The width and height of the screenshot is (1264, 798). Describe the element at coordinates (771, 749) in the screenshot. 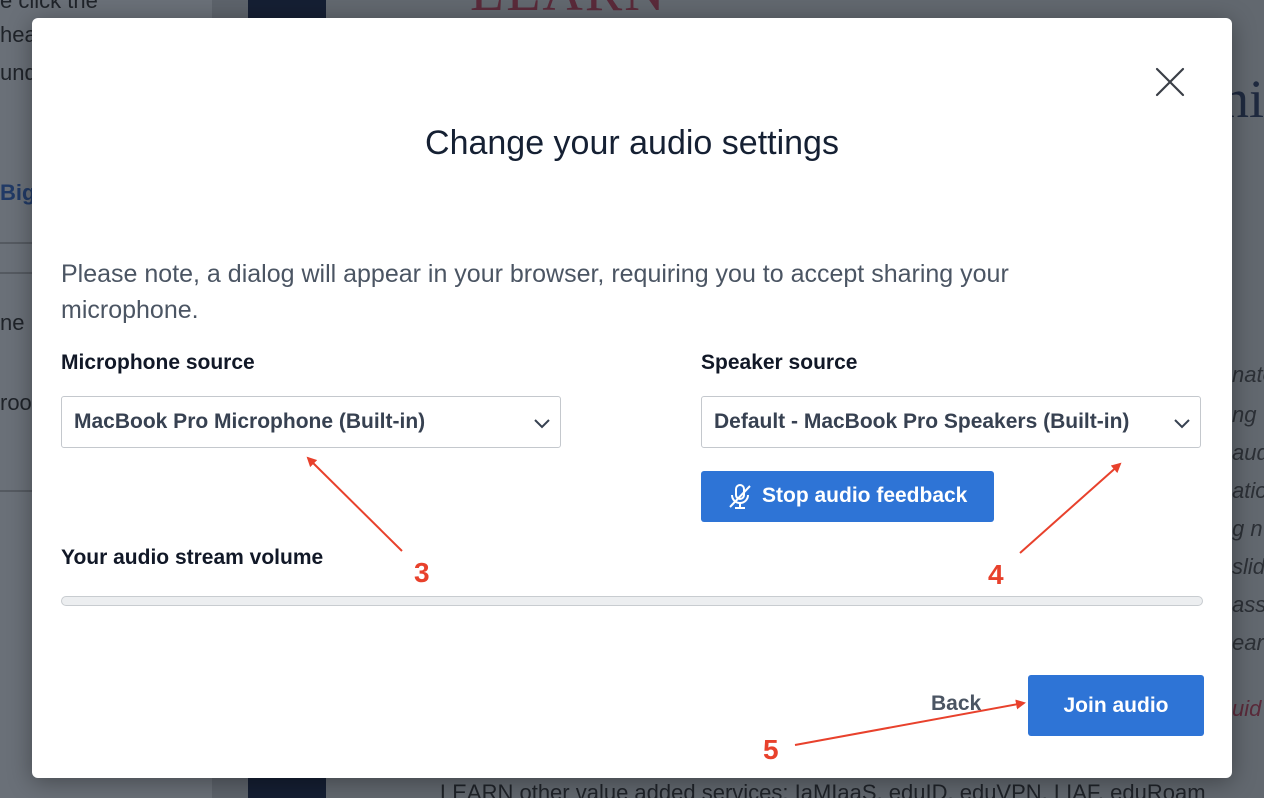

I see `annotation-number: 5` at that location.